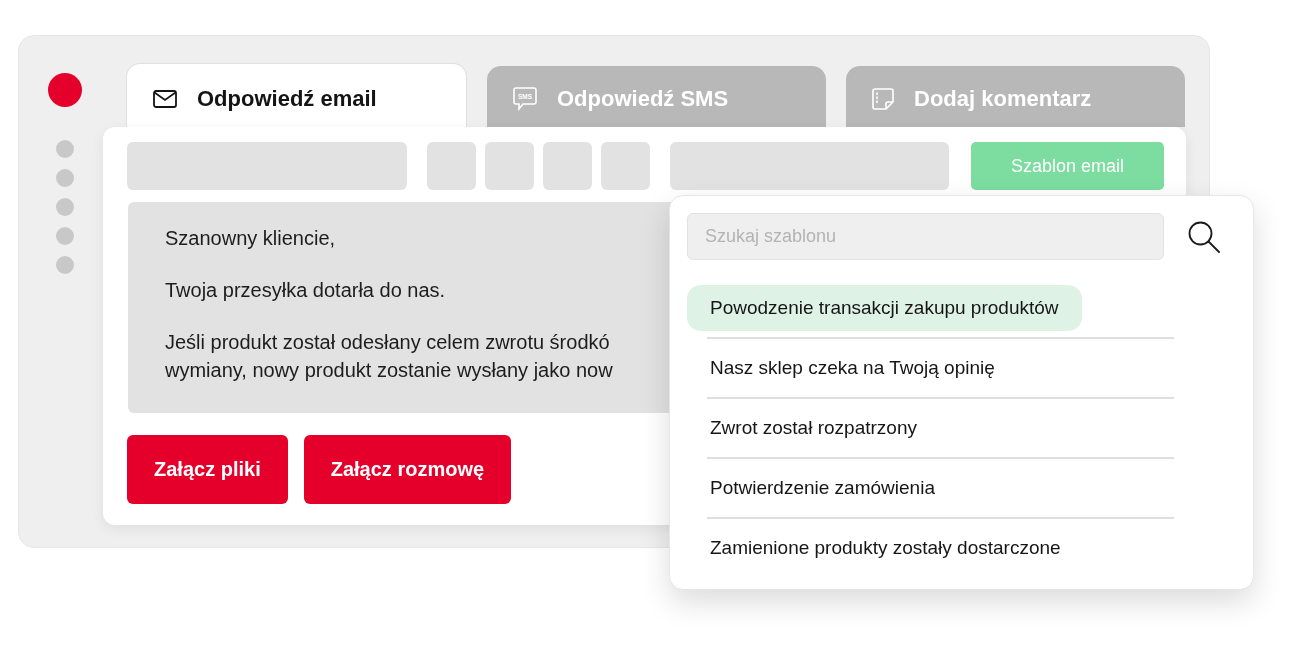 The width and height of the screenshot is (1300, 646). Describe the element at coordinates (407, 469) in the screenshot. I see `attach-button: Załącz rozmowę` at that location.